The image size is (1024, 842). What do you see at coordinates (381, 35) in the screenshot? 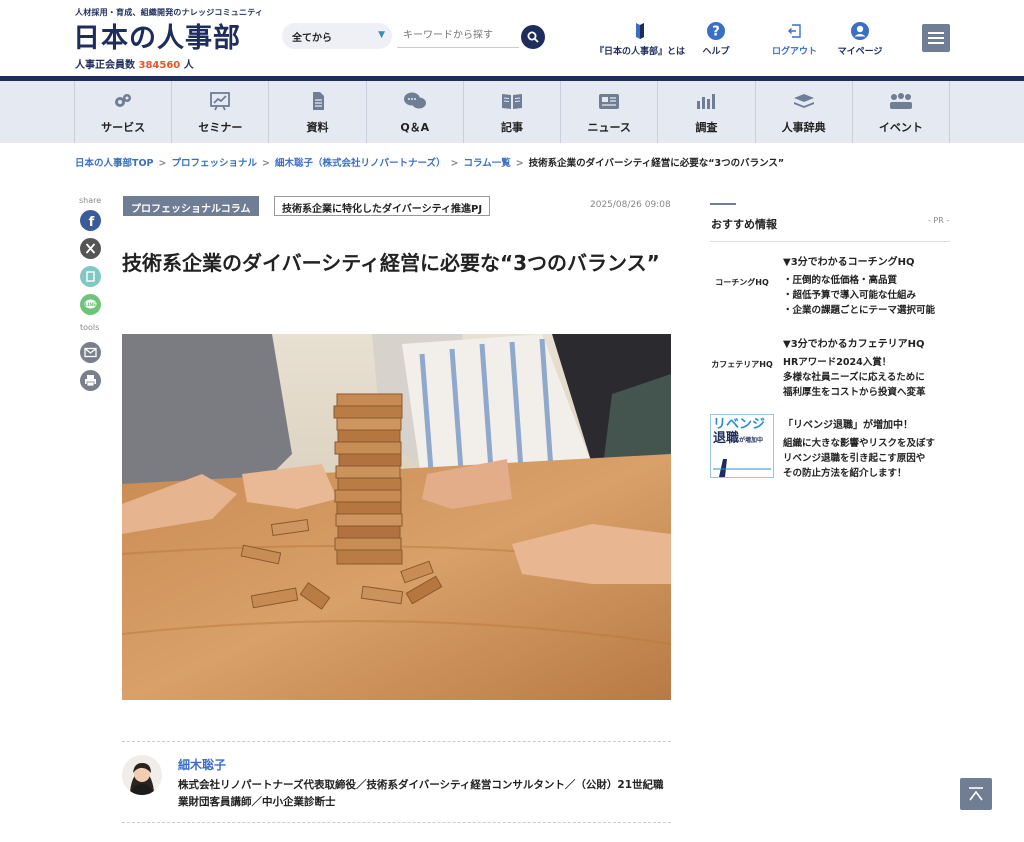
I see `chevron-down-icon: ▼` at bounding box center [381, 35].